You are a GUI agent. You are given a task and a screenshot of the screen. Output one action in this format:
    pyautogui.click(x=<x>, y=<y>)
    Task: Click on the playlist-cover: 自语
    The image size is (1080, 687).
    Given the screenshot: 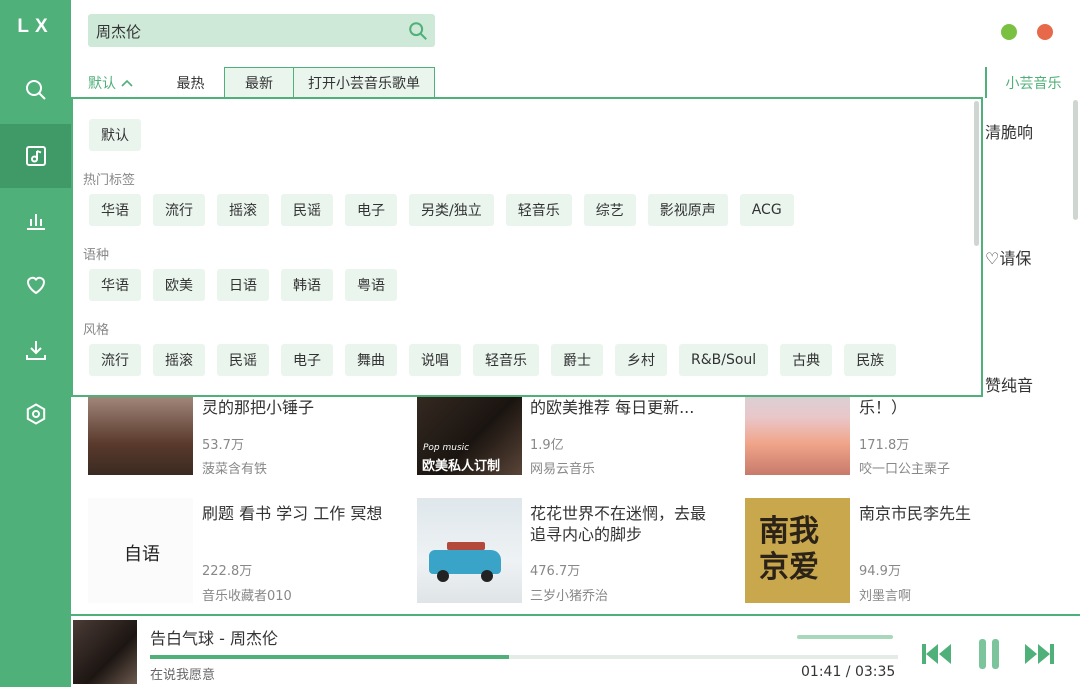 What is the action you would take?
    pyautogui.click(x=140, y=550)
    